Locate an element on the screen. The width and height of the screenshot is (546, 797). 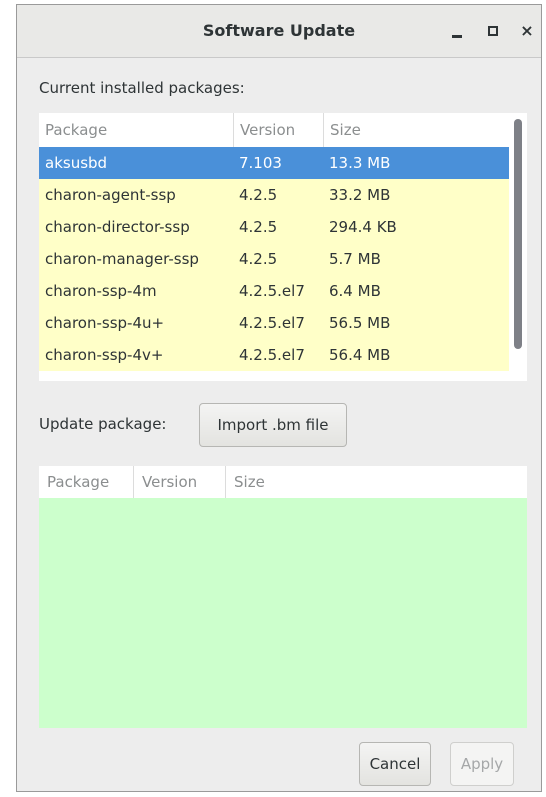
table-row: aksusbd 7.103 13.3 MB is located at coordinates (274, 163).